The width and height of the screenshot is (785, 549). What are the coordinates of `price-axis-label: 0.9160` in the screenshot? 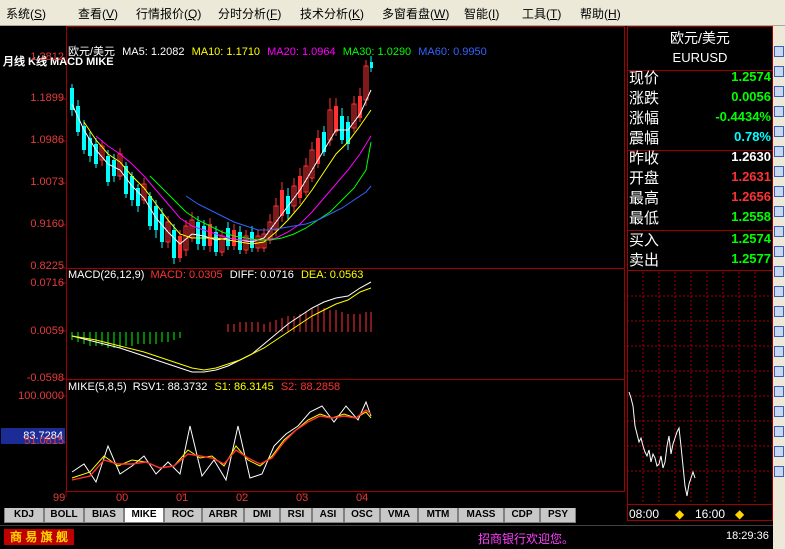 It's located at (47, 224).